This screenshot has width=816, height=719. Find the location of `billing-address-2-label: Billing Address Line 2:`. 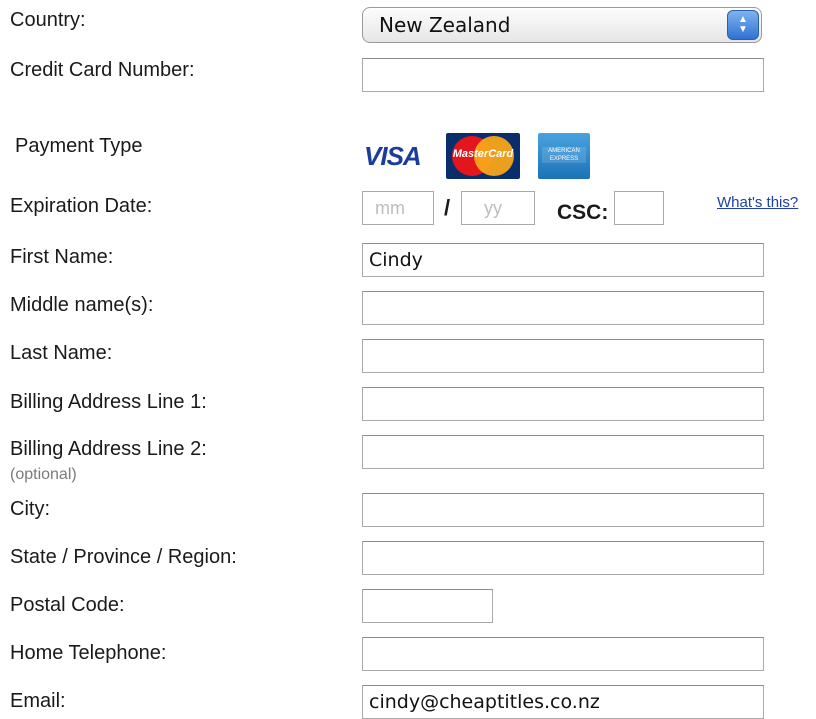

billing-address-2-label: Billing Address Line 2: is located at coordinates (108, 449).